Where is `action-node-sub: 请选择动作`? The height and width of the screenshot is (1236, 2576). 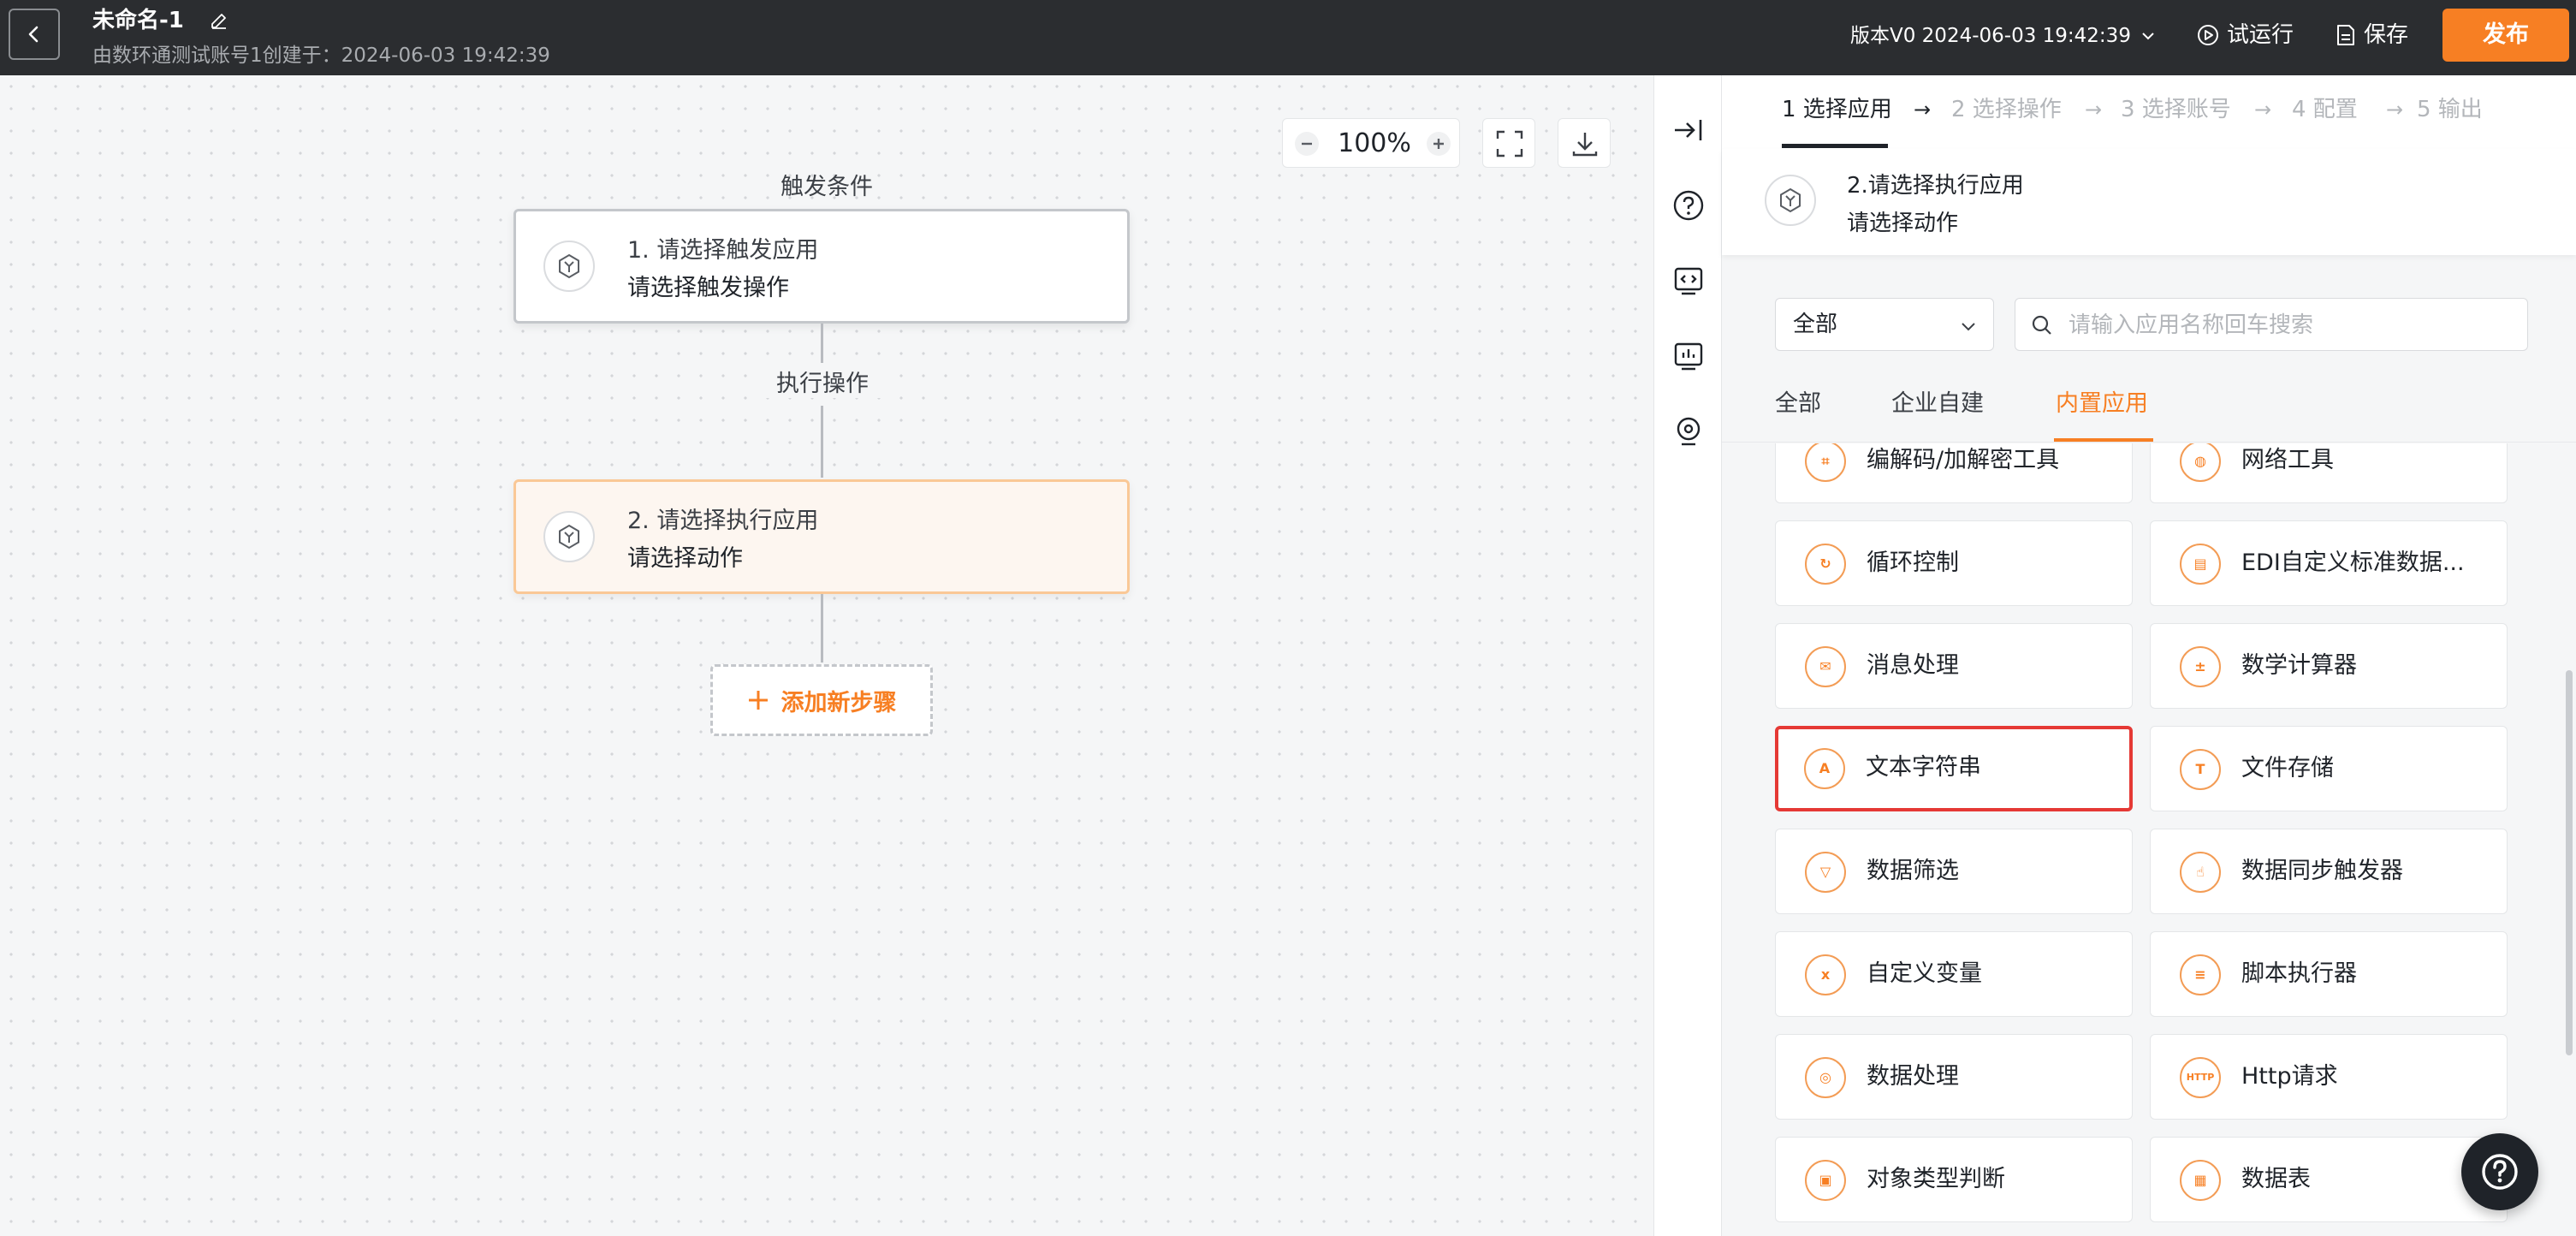
action-node-sub: 请选择动作 is located at coordinates (685, 558).